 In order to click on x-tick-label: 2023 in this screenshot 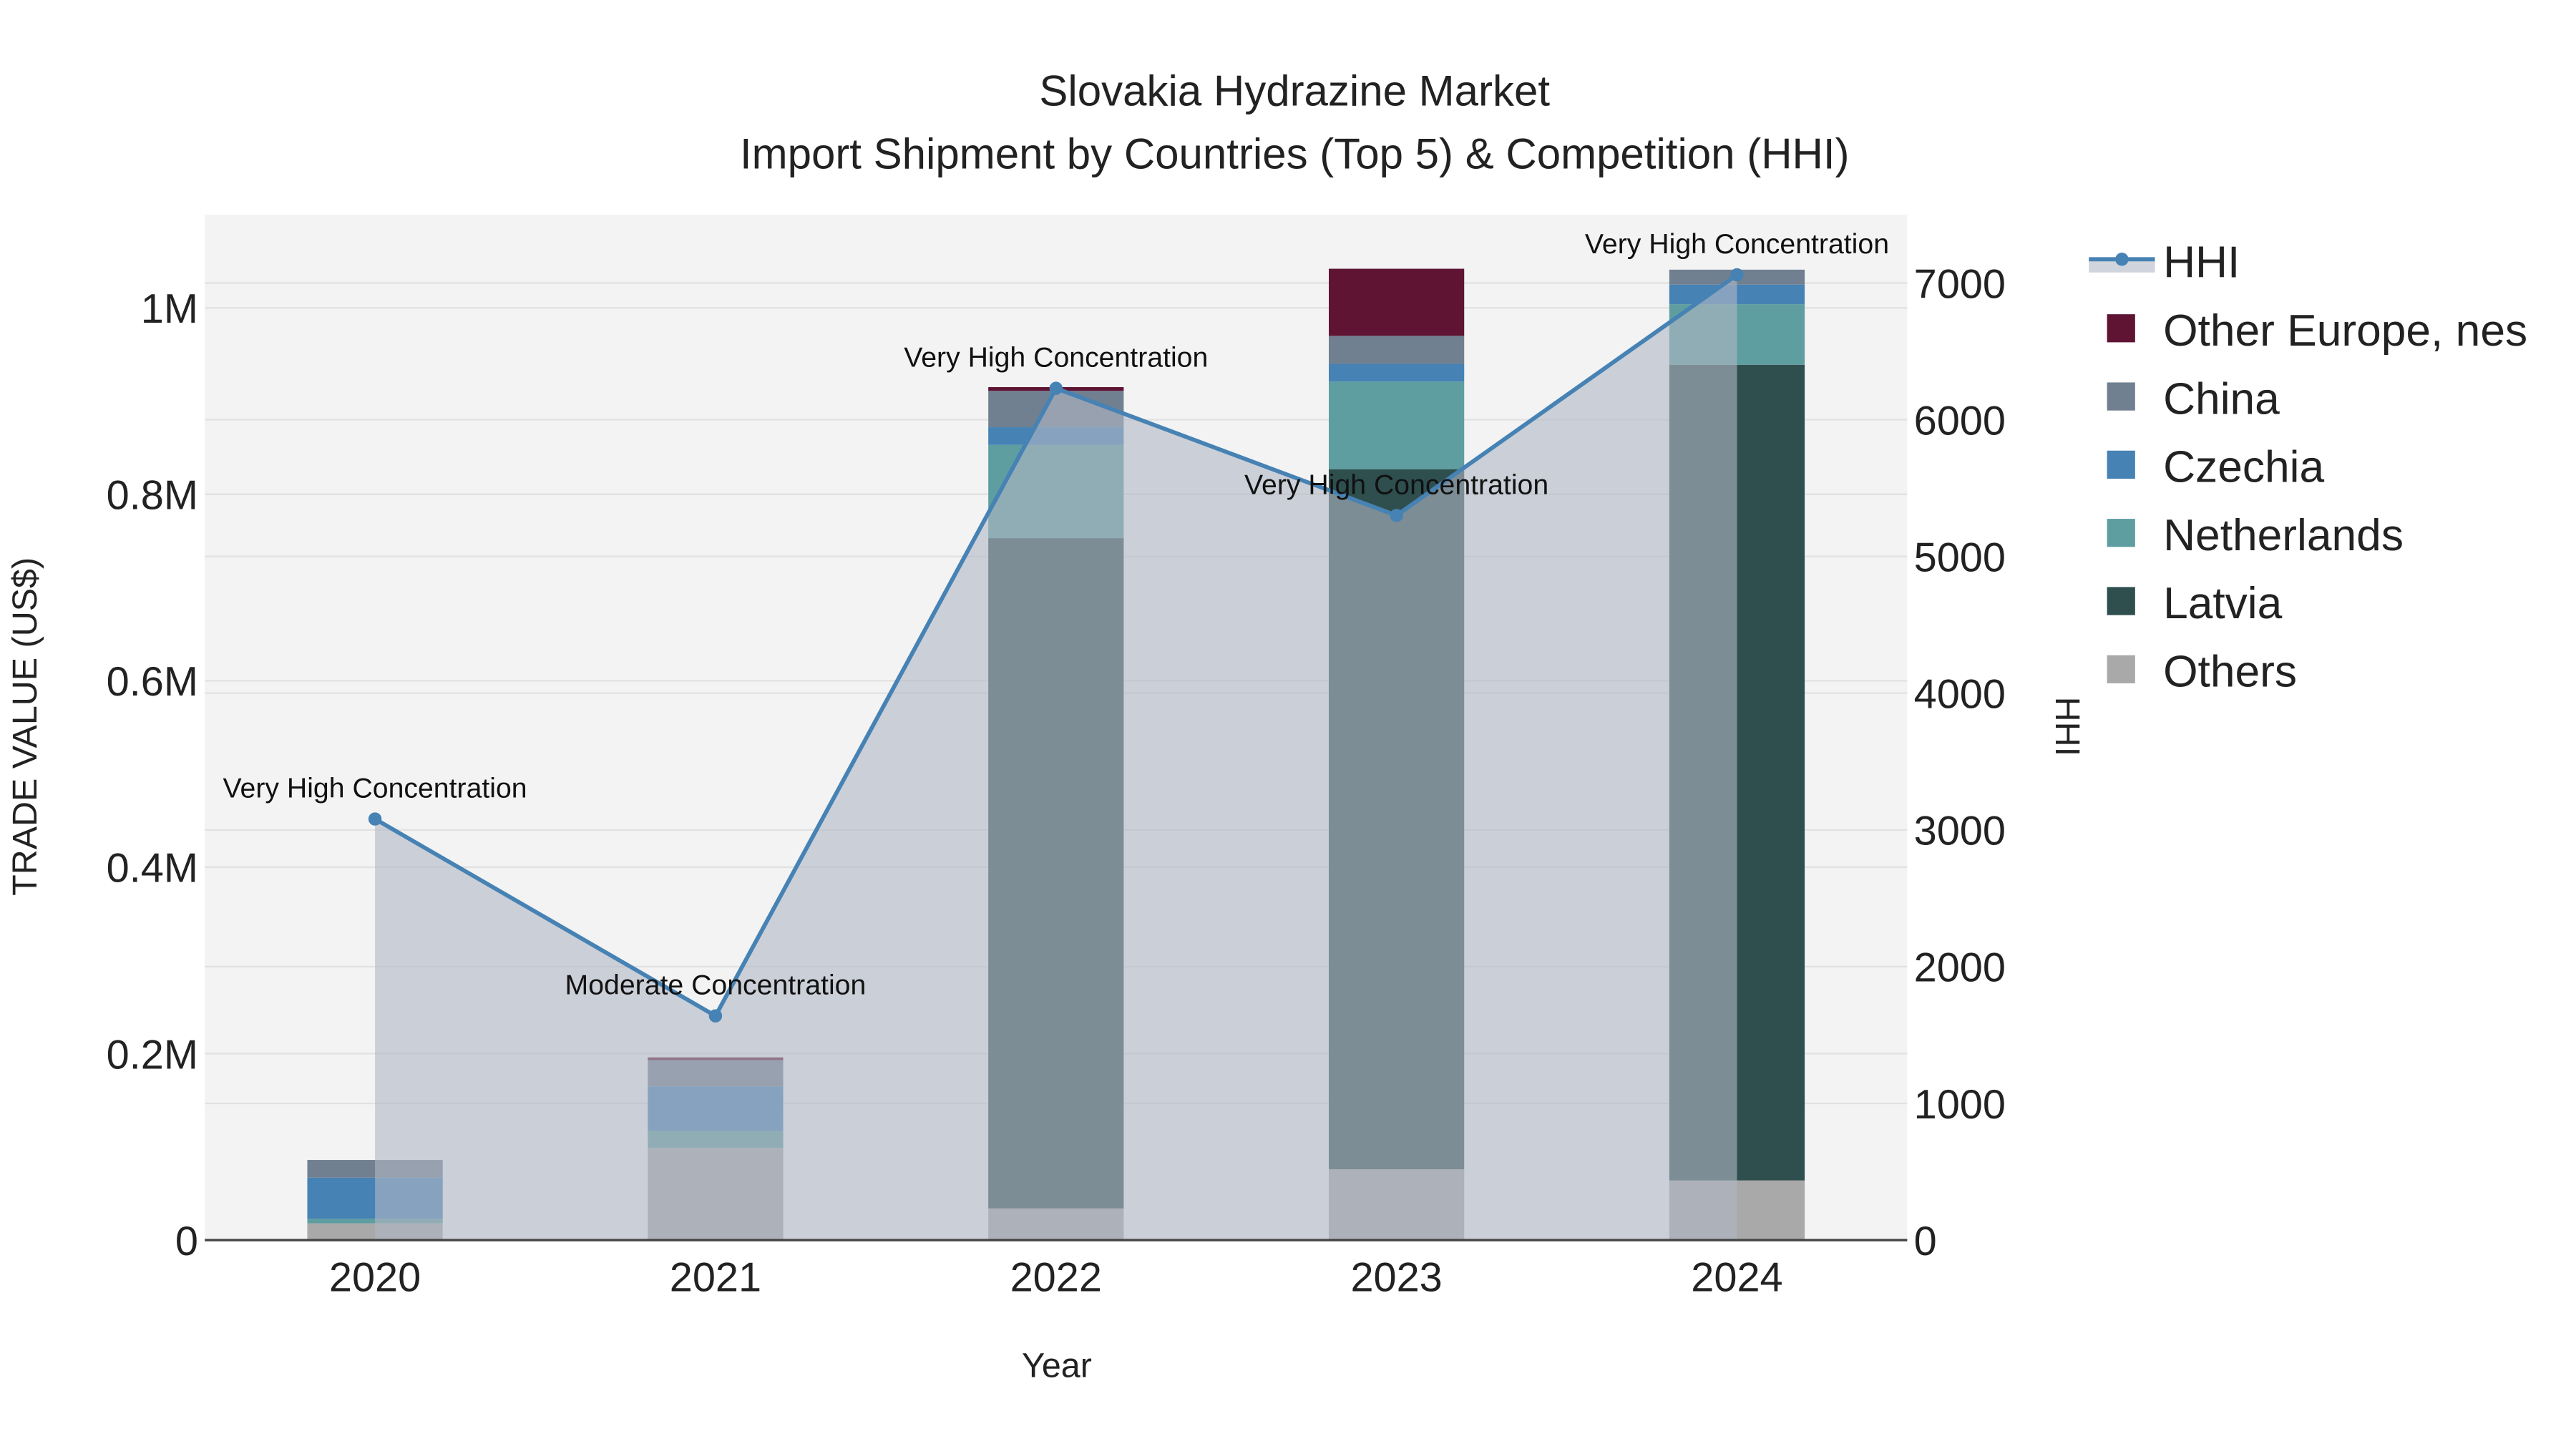, I will do `click(1396, 1278)`.